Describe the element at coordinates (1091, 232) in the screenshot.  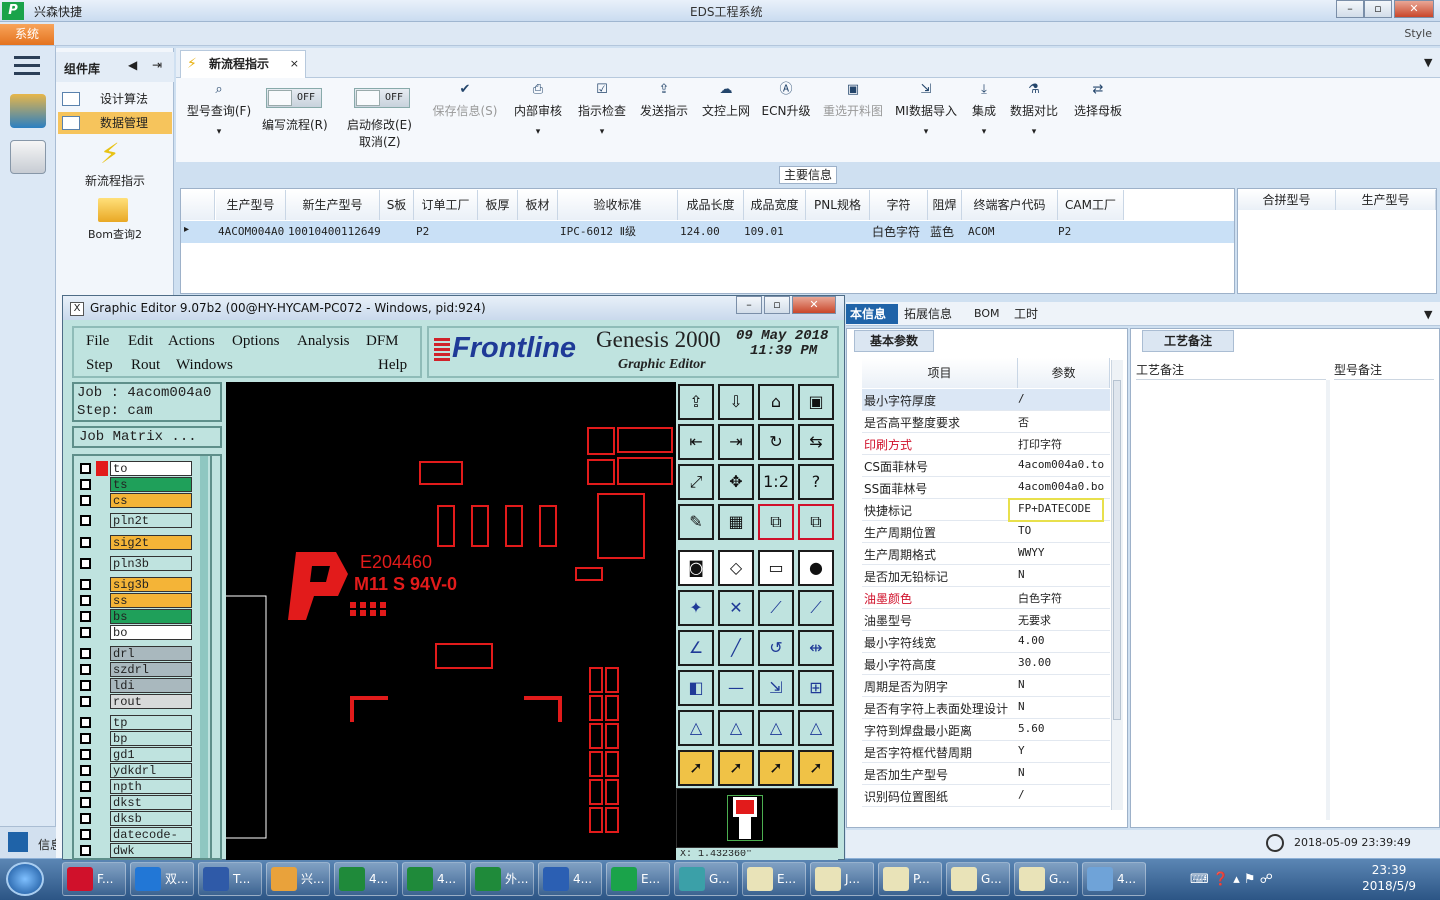
I see `table-cell: P2` at that location.